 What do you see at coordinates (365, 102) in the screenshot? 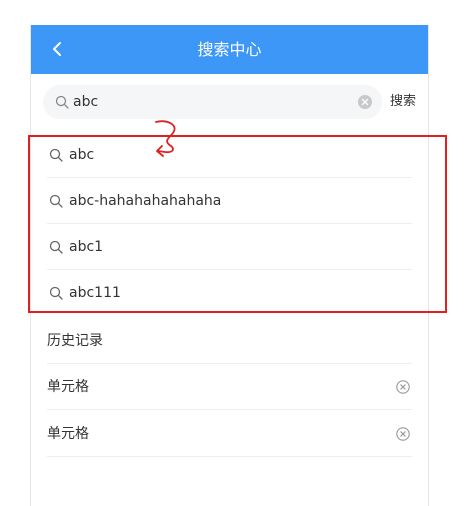
I see `clear-circle-icon` at bounding box center [365, 102].